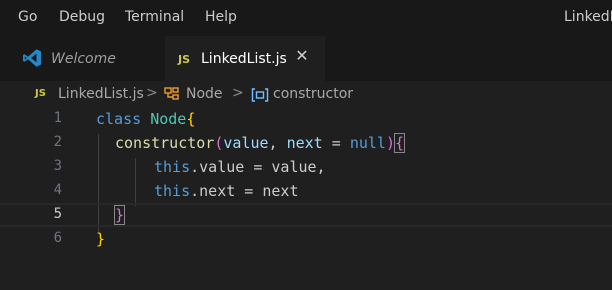 The width and height of the screenshot is (612, 290). I want to click on code-line-2: 2 constructor(value, next = null){, so click(306, 143).